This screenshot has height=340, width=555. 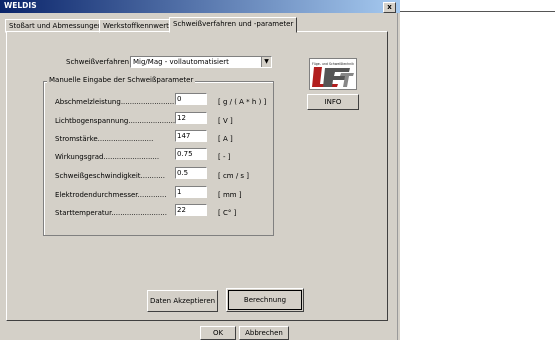 What do you see at coordinates (234, 176) in the screenshot?
I see `schweissgeschwindigkeit-unit: [ cm / s ]` at bounding box center [234, 176].